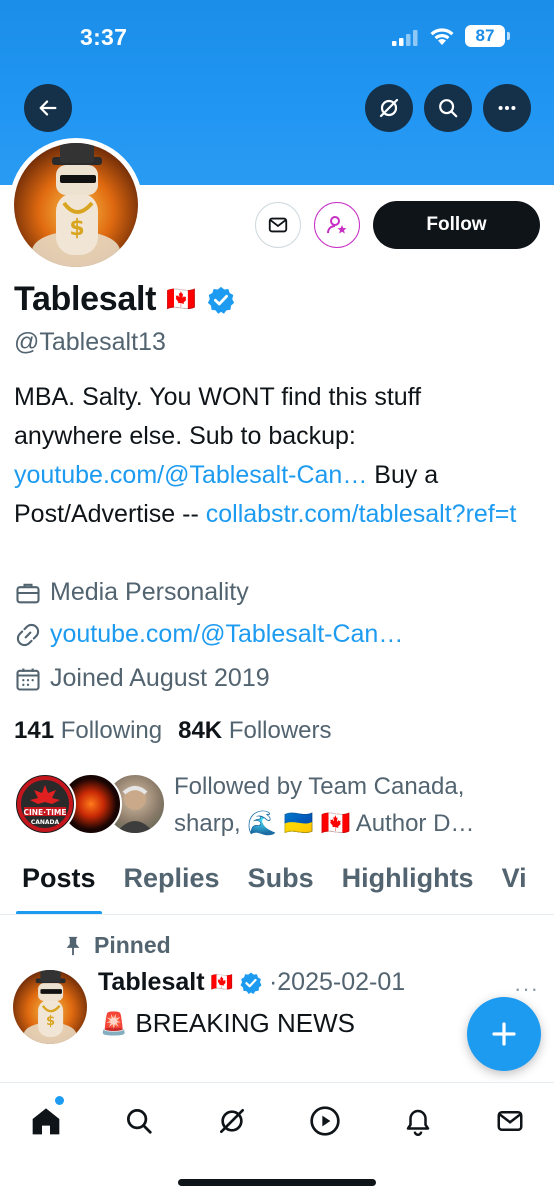 This screenshot has width=554, height=1200. Describe the element at coordinates (442, 36) in the screenshot. I see `wifi-icon` at that location.